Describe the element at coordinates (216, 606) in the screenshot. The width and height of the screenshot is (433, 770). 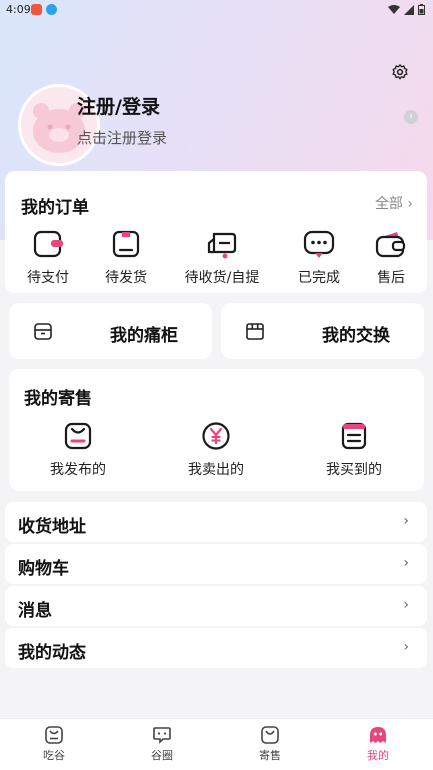
I see `menu-item-messages: 消息 ›` at that location.